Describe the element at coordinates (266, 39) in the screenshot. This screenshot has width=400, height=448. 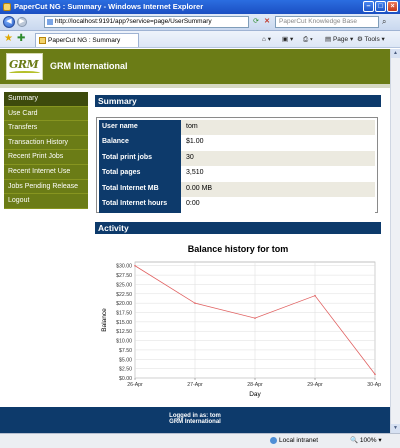
I see `home-icon: ⌂ ▾` at that location.